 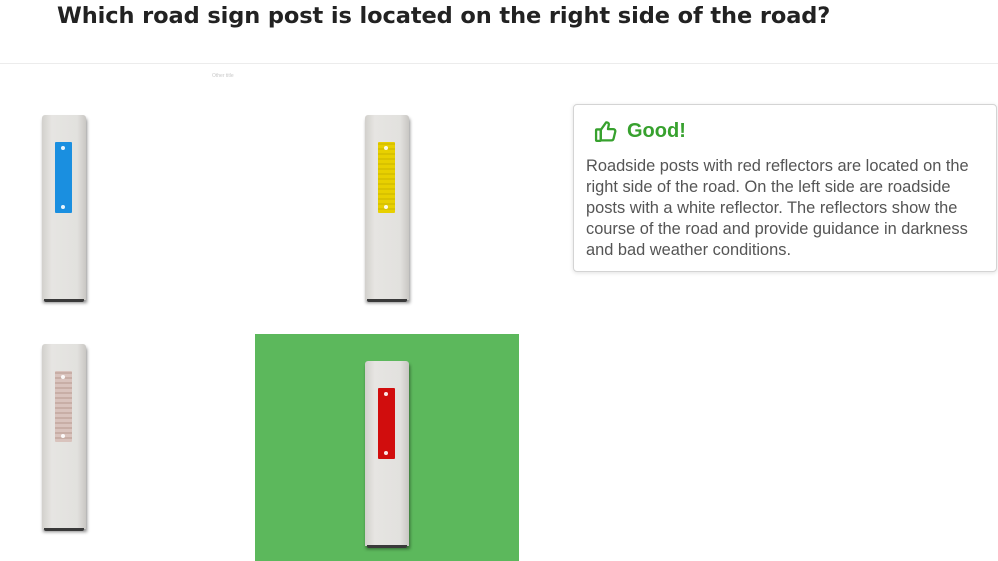 I want to click on answer-option-blue-reflector, so click(x=132, y=218).